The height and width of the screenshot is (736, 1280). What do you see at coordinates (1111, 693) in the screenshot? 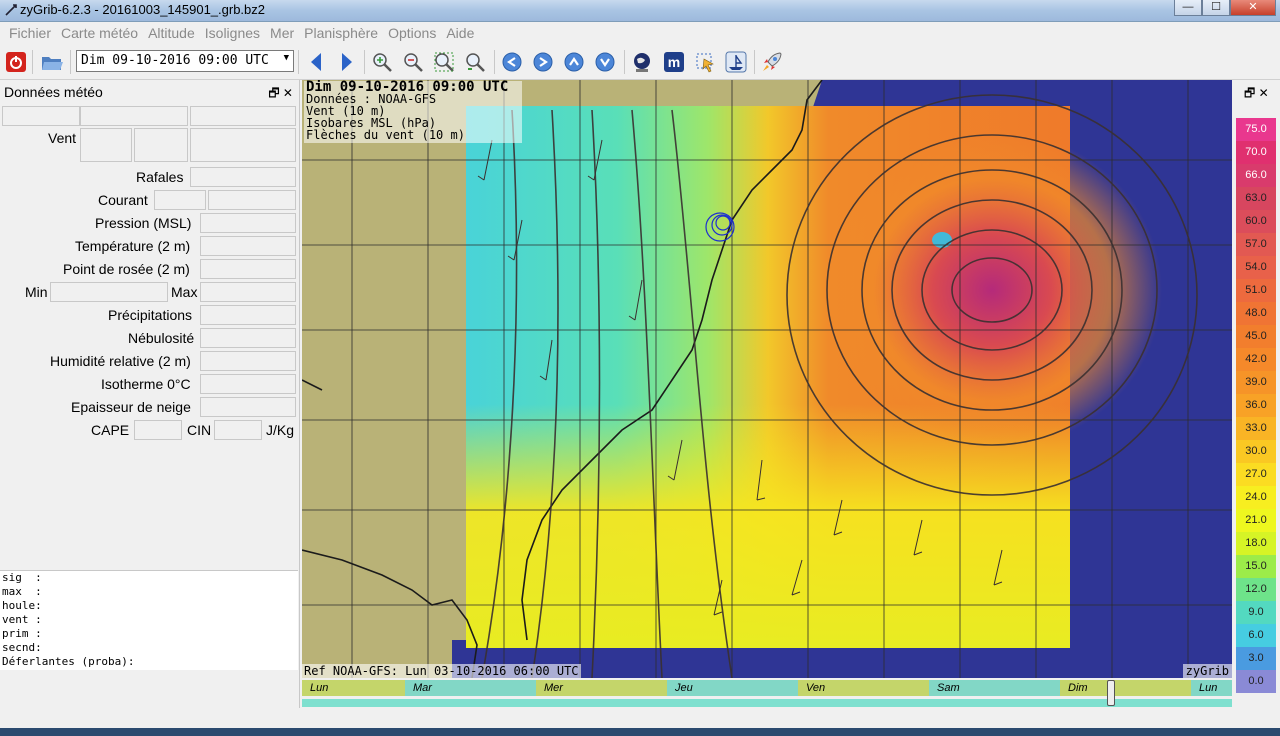
I see `time-slider-handle` at bounding box center [1111, 693].